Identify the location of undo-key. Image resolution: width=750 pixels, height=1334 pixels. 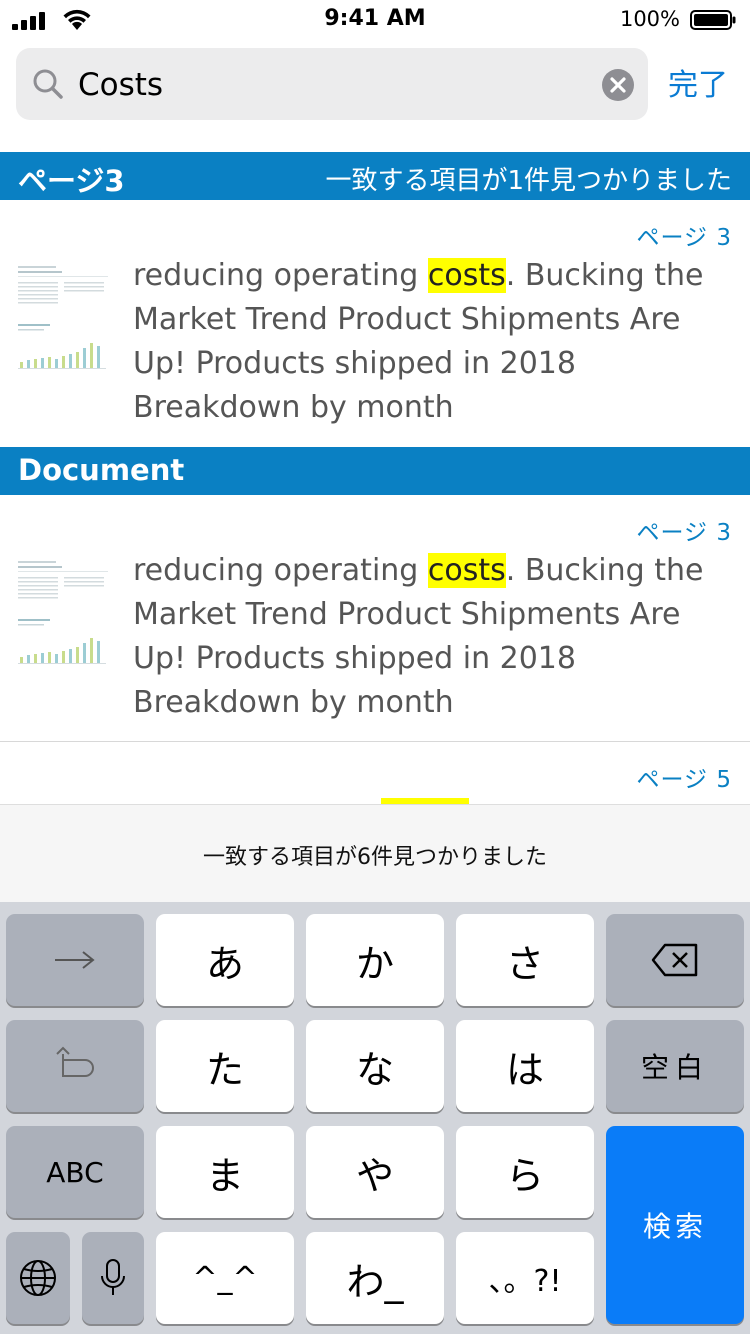
(75, 1066).